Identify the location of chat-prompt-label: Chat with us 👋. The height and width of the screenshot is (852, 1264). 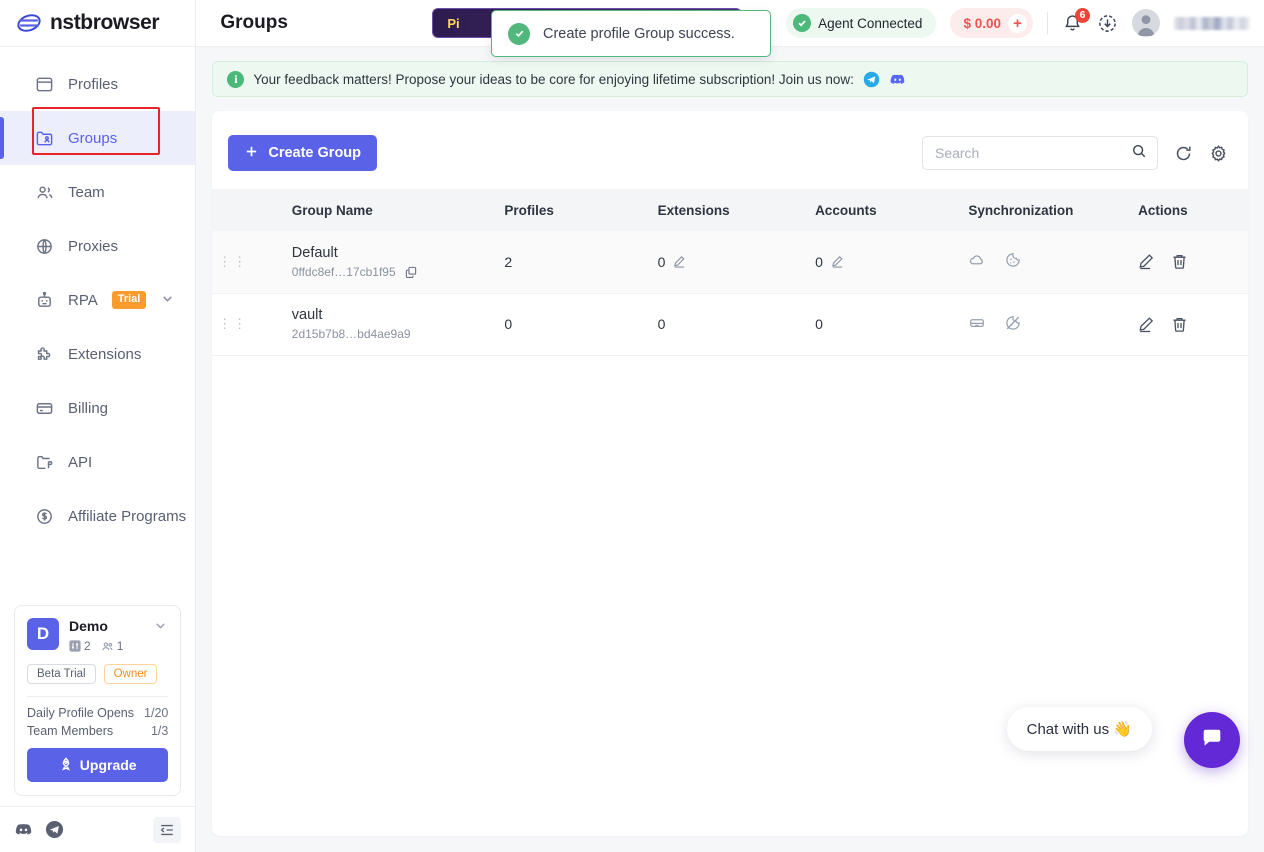
(1079, 729).